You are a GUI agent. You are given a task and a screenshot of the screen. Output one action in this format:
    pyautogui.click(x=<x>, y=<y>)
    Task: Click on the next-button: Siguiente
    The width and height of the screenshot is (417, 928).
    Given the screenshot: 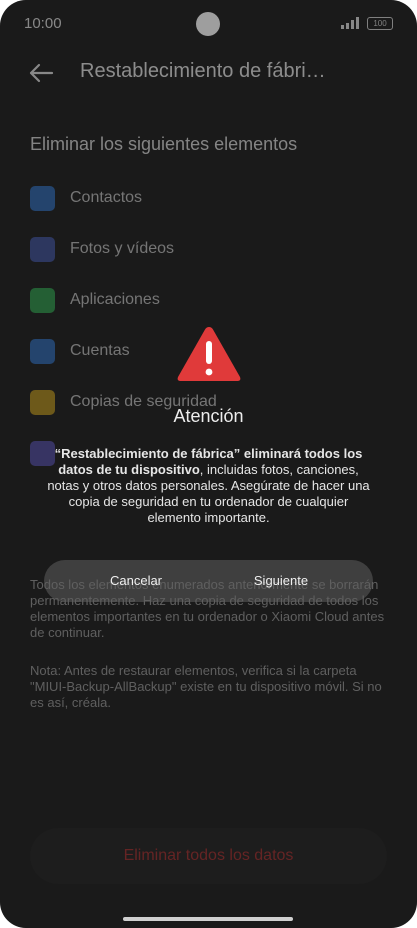 What is the action you would take?
    pyautogui.click(x=281, y=581)
    